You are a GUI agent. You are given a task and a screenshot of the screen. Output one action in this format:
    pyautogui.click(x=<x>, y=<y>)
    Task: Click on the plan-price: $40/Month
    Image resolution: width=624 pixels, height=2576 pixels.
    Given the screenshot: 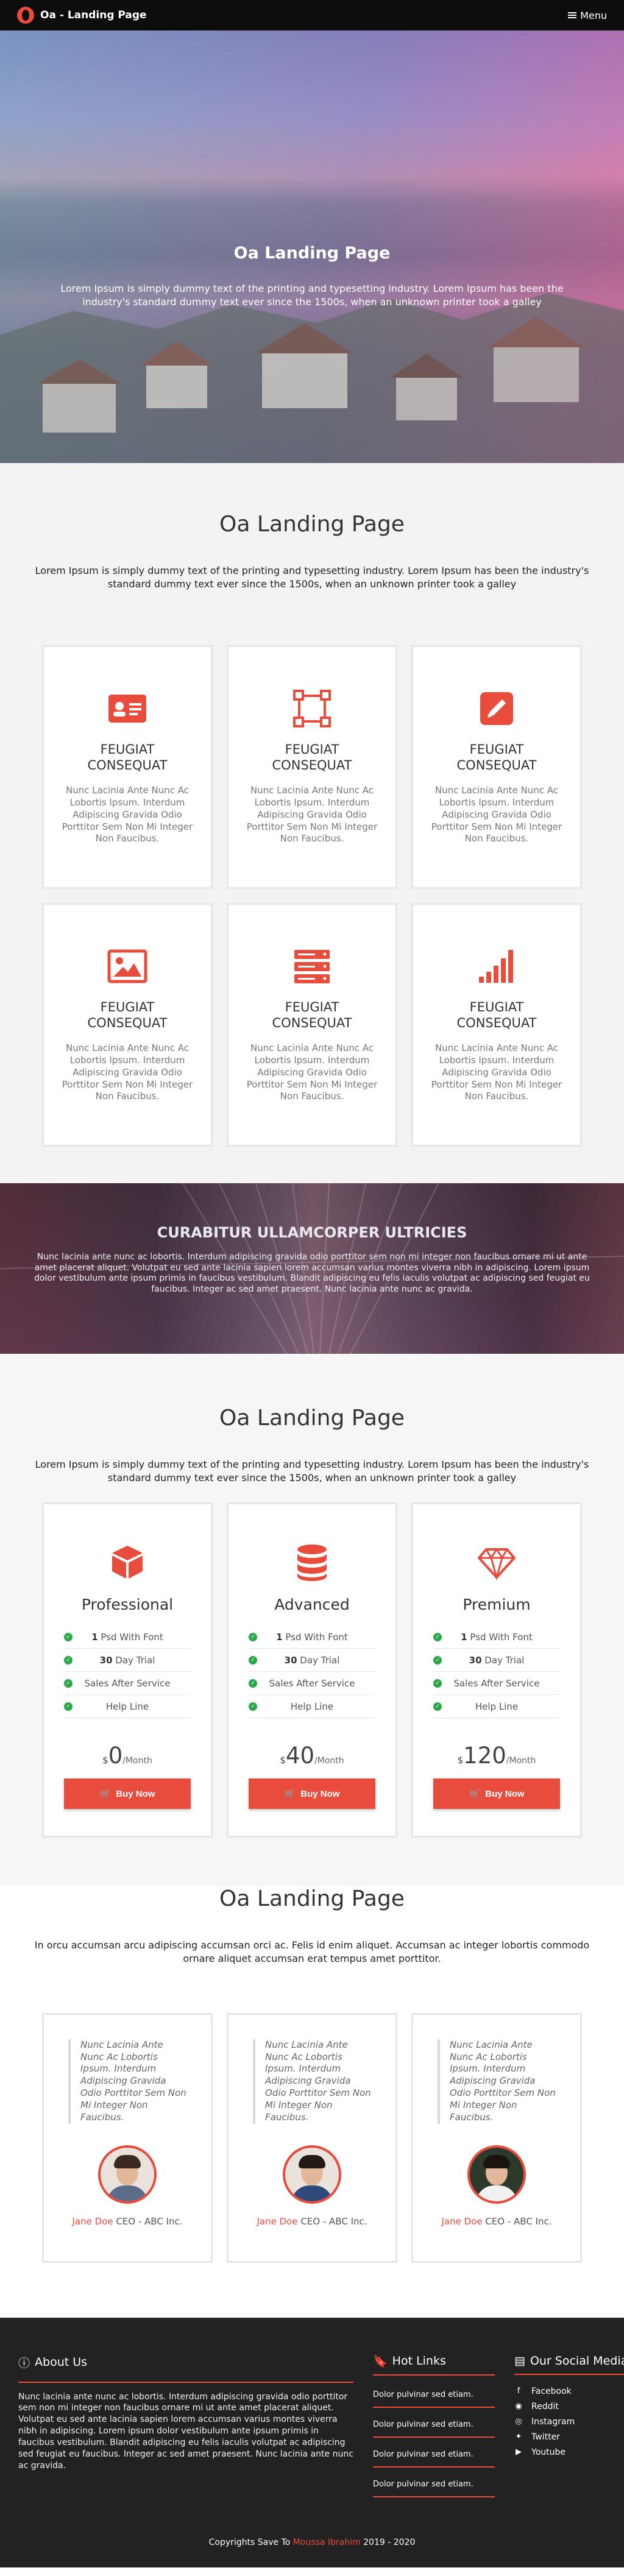 What is the action you would take?
    pyautogui.click(x=312, y=1756)
    